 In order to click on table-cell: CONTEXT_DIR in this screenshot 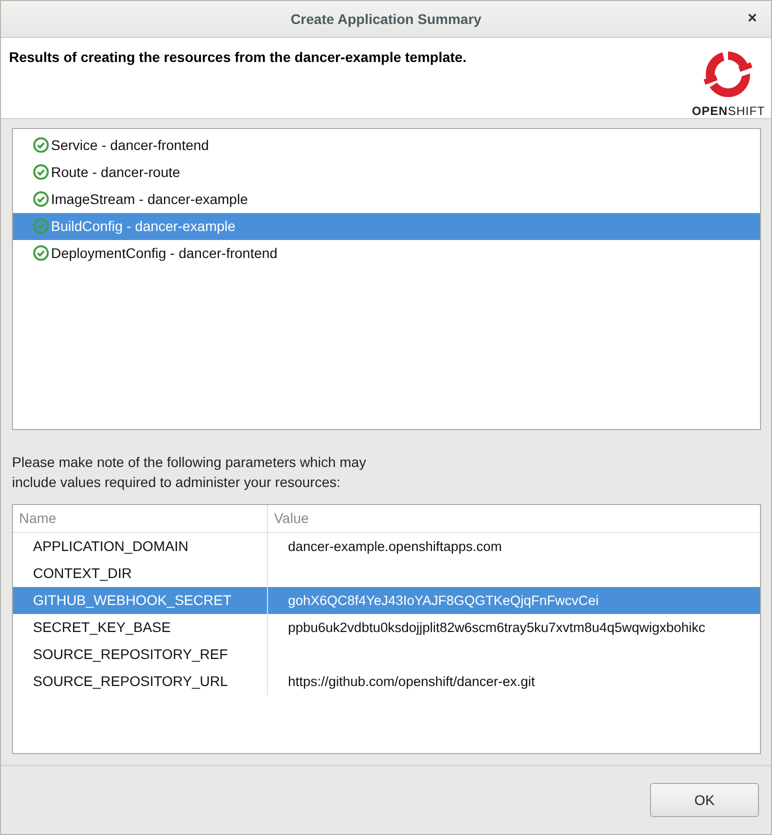, I will do `click(82, 573)`.